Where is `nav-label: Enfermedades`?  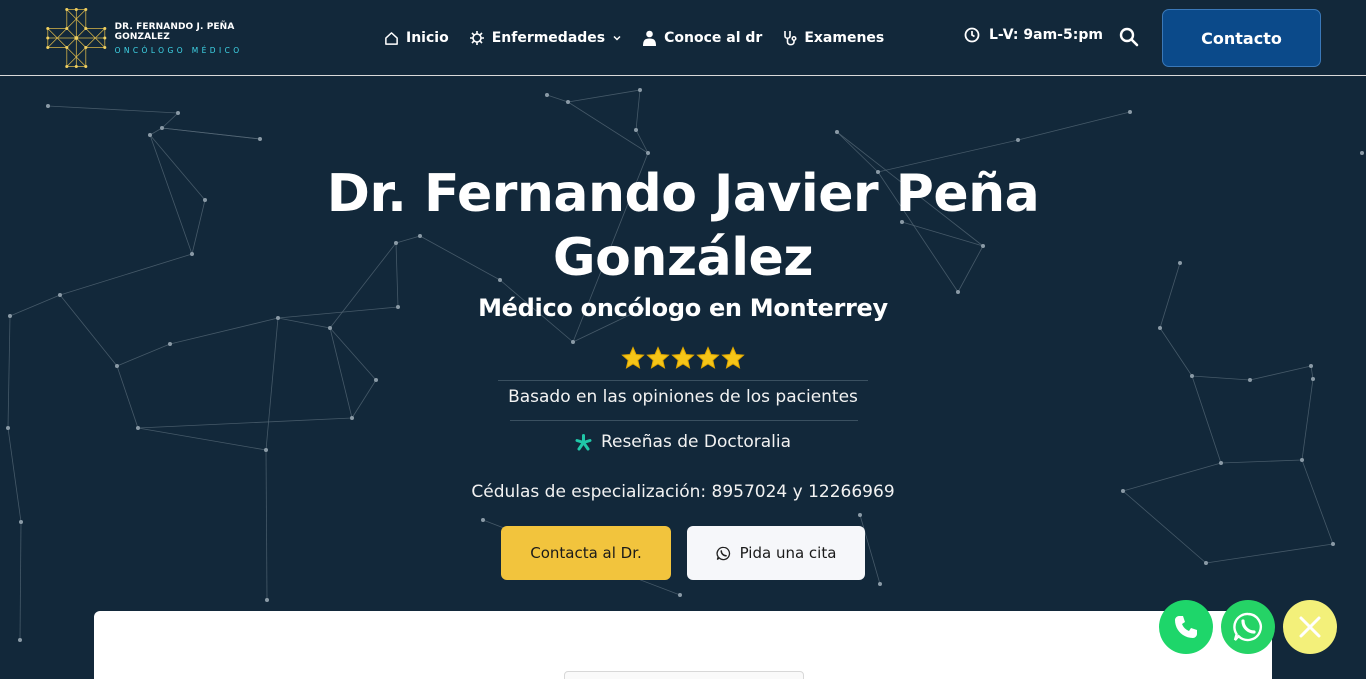 nav-label: Enfermedades is located at coordinates (548, 38).